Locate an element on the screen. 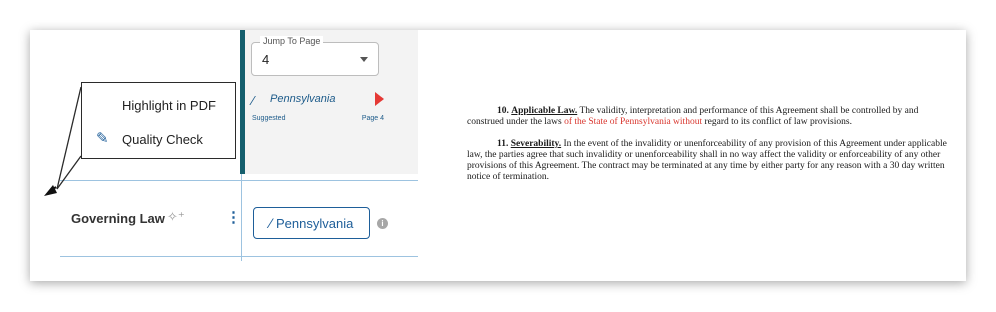 This screenshot has height=312, width=996. row-divider-bottom is located at coordinates (239, 256).